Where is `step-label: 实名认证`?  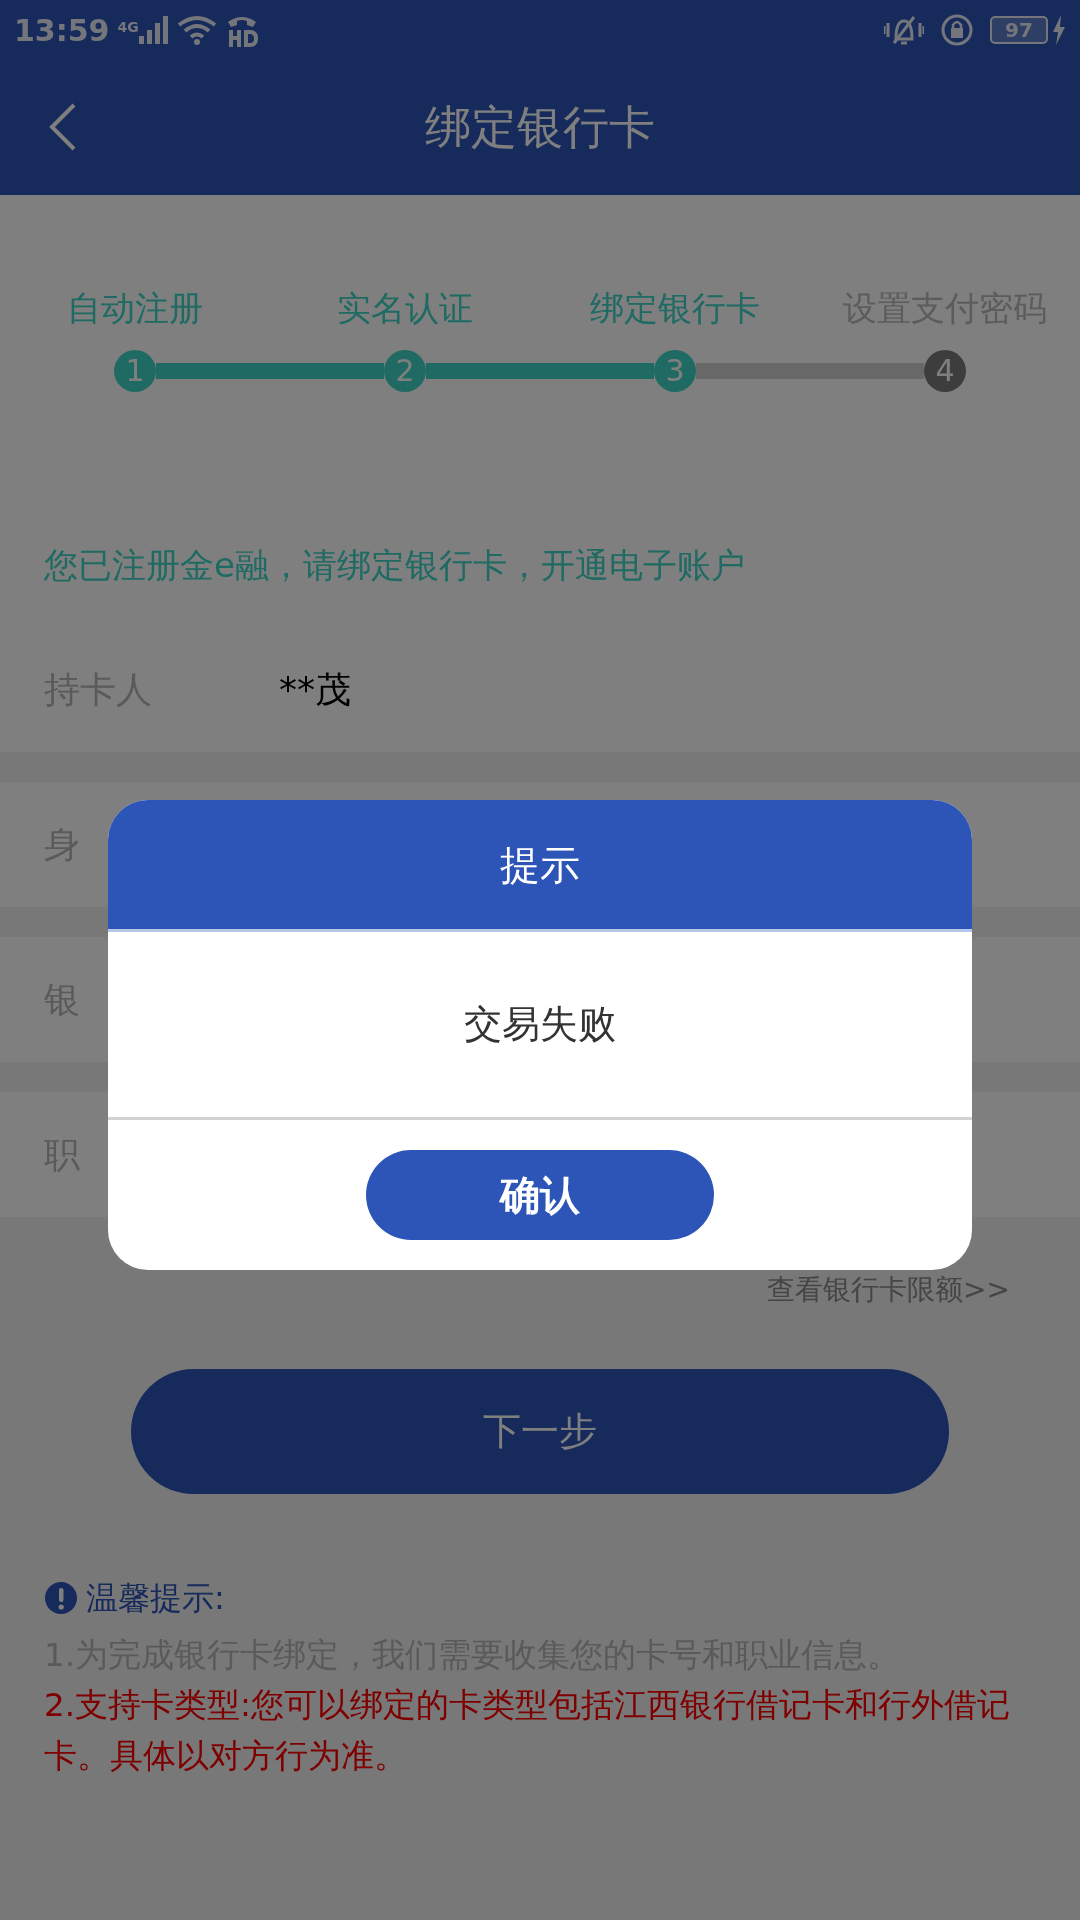 step-label: 实名认证 is located at coordinates (405, 308).